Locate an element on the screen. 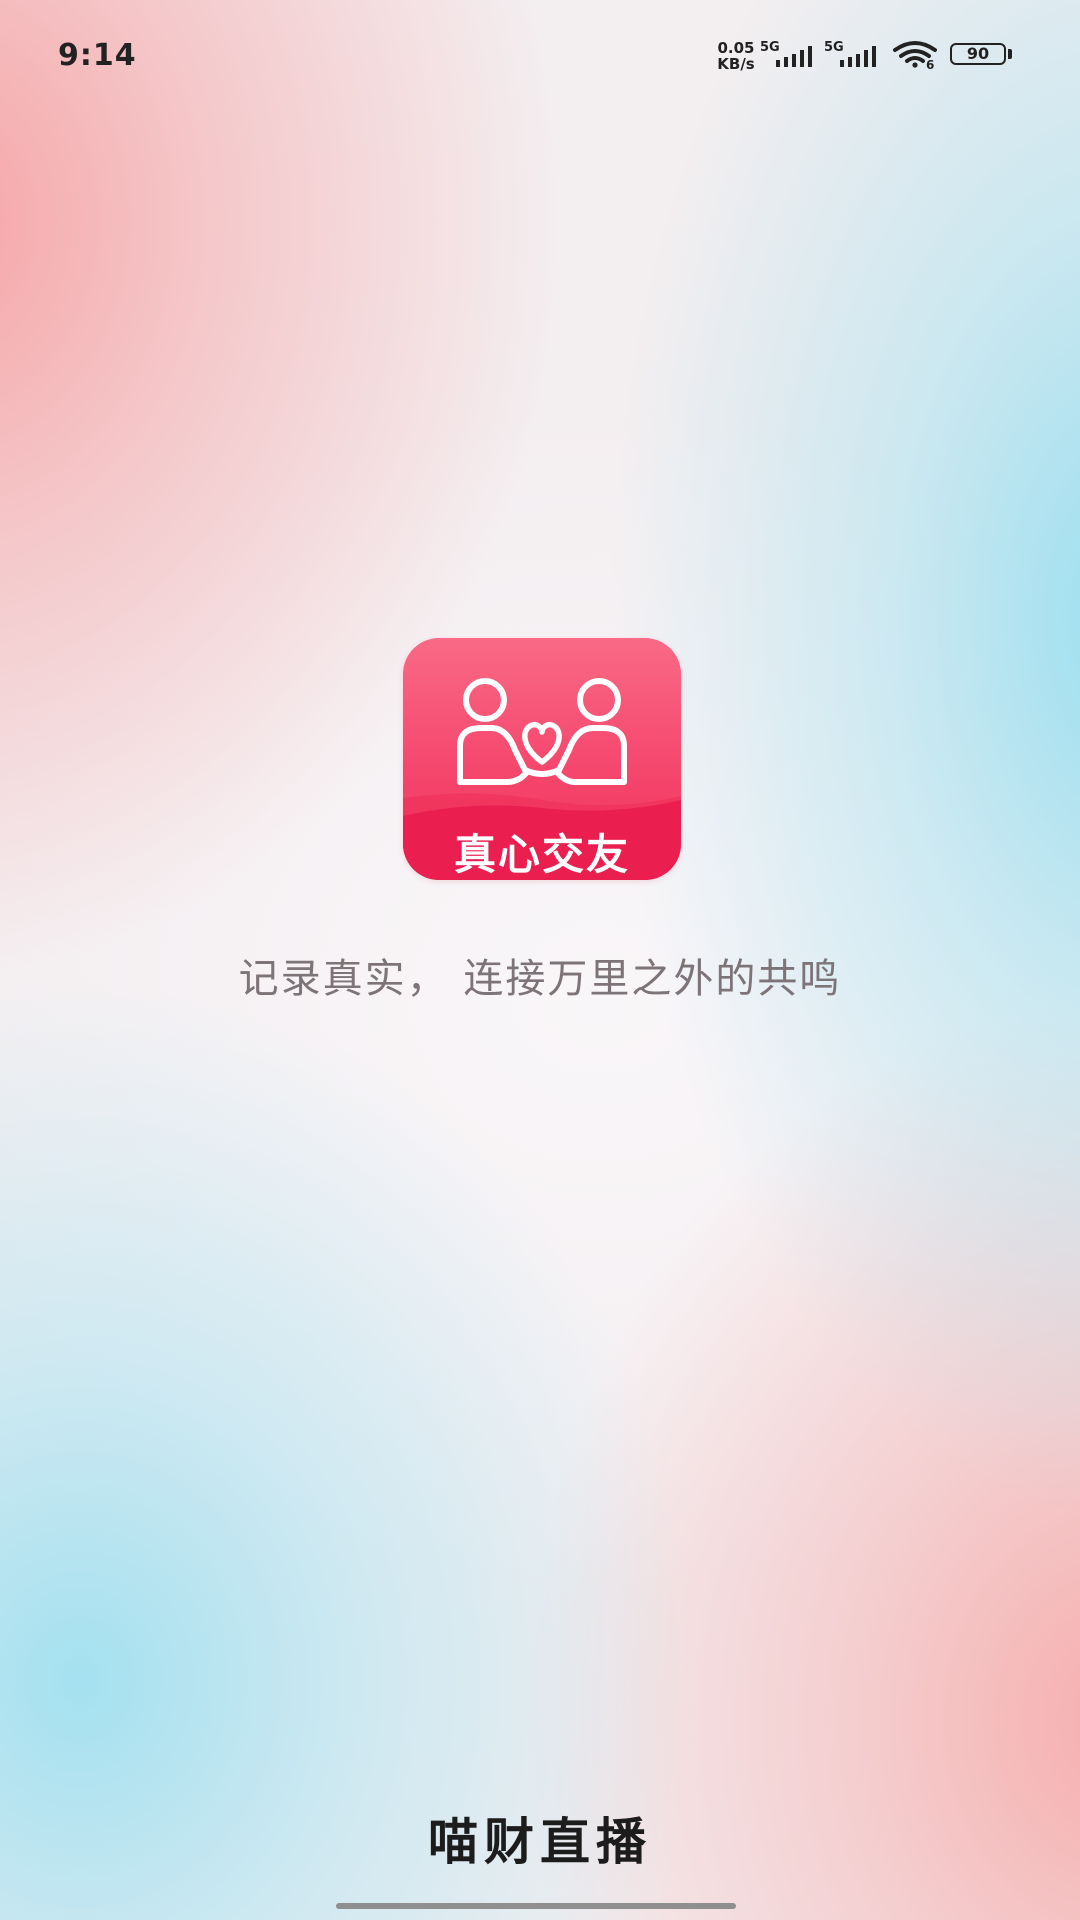  brand-name: 喵财直播 is located at coordinates (540, 1842).